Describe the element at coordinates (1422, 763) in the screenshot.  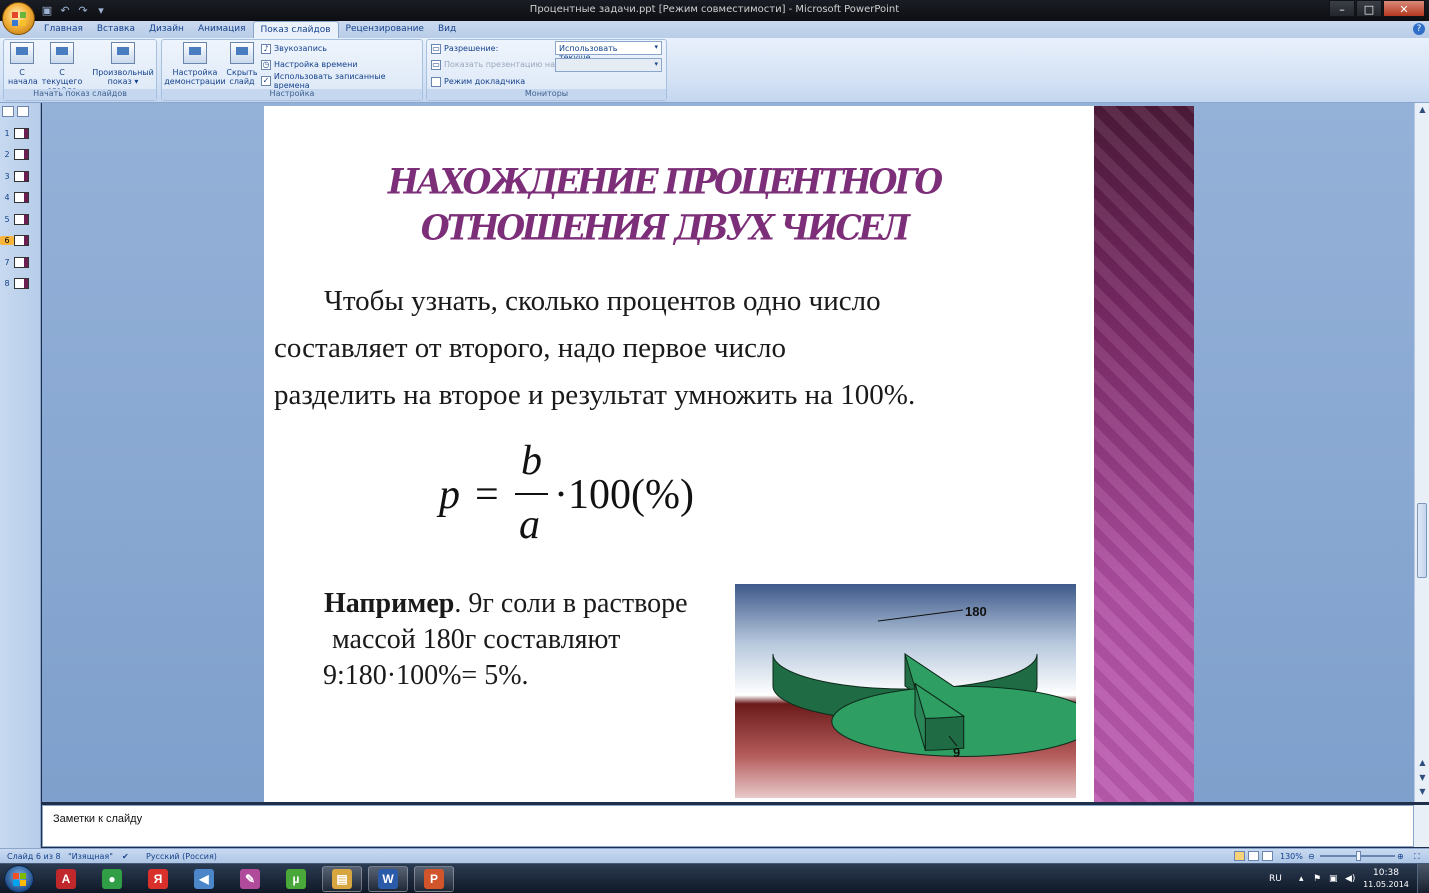
I see `previous-slide-icon: ▲` at that location.